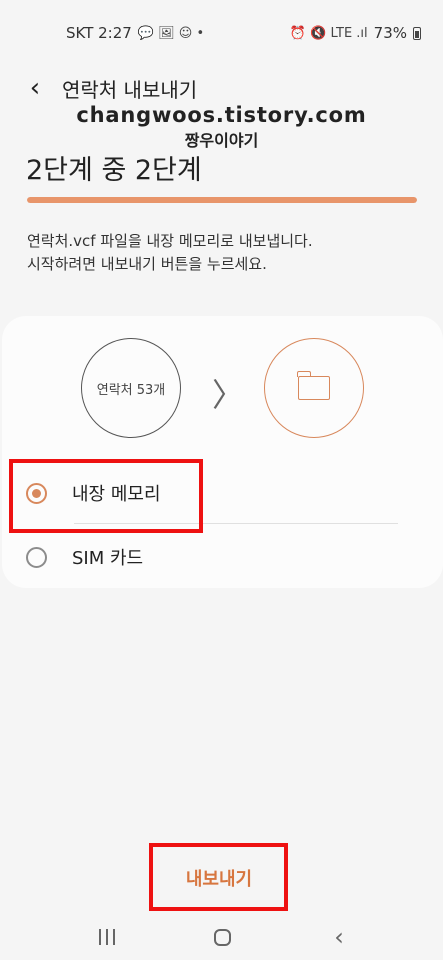 The height and width of the screenshot is (960, 443). Describe the element at coordinates (135, 33) in the screenshot. I see `status-left: SKT 2:27 💬 🖼 ☺ •` at that location.